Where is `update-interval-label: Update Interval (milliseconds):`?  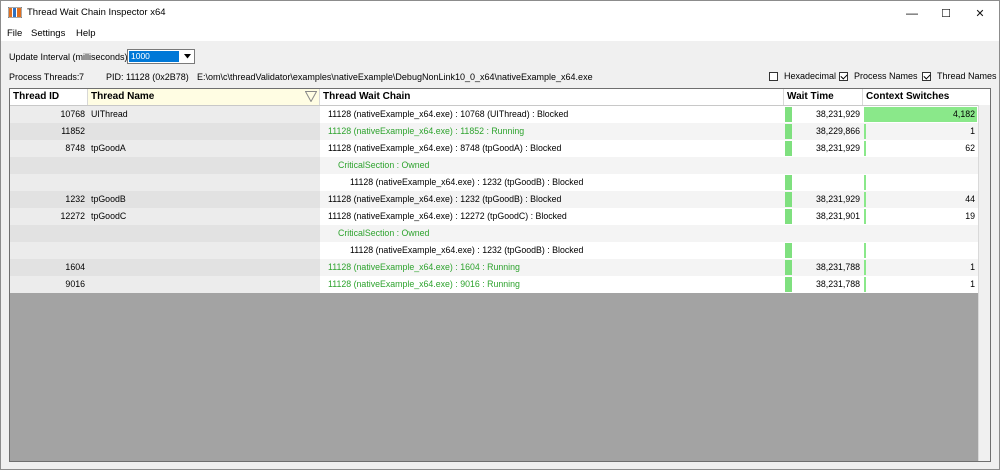
update-interval-label: Update Interval (milliseconds): is located at coordinates (70, 57).